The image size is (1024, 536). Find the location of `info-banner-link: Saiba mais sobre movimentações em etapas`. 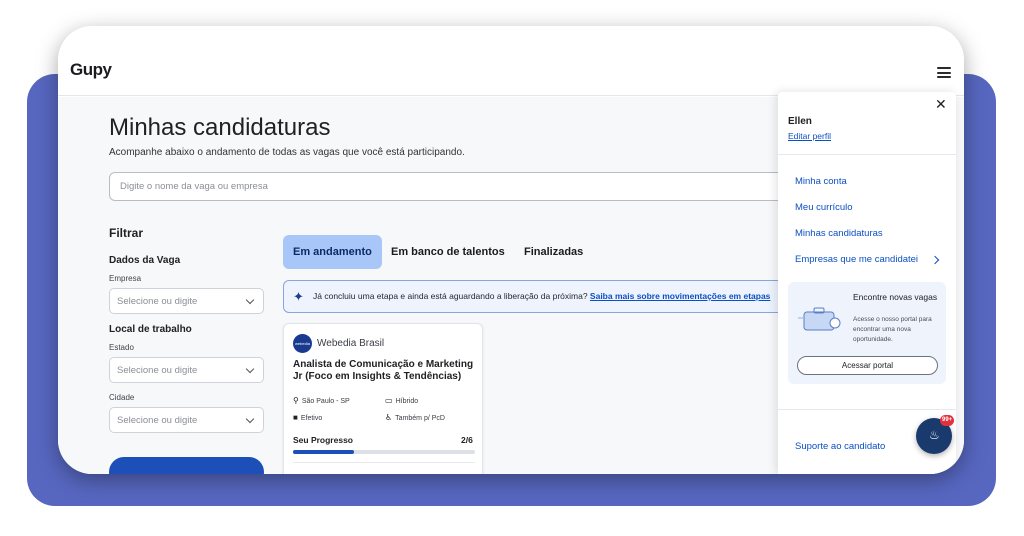

info-banner-link: Saiba mais sobre movimentações em etapas is located at coordinates (680, 296).